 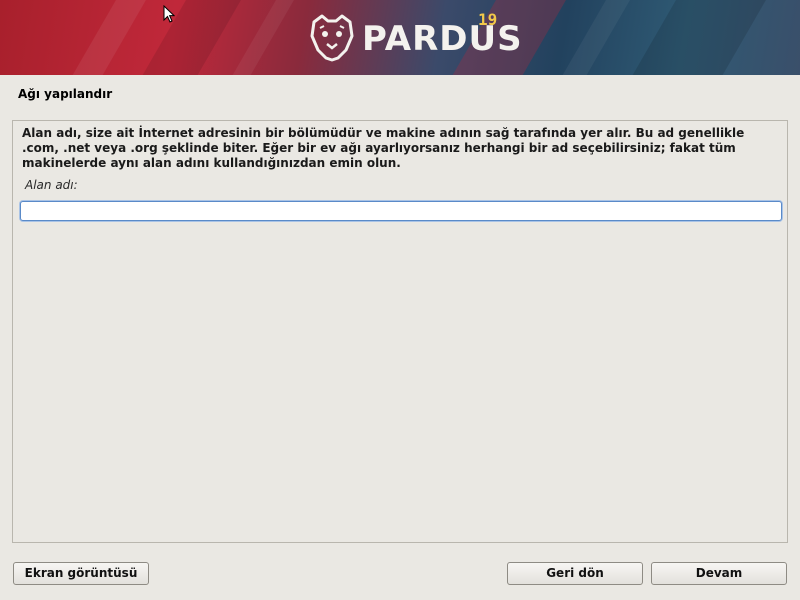 What do you see at coordinates (51, 185) in the screenshot?
I see `domain-field-label: Alan adı:` at bounding box center [51, 185].